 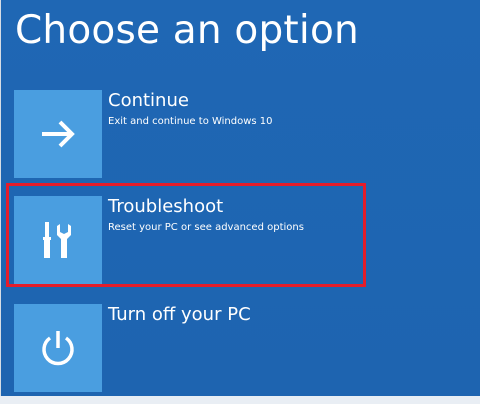 What do you see at coordinates (148, 100) in the screenshot?
I see `continue-label: Continue` at bounding box center [148, 100].